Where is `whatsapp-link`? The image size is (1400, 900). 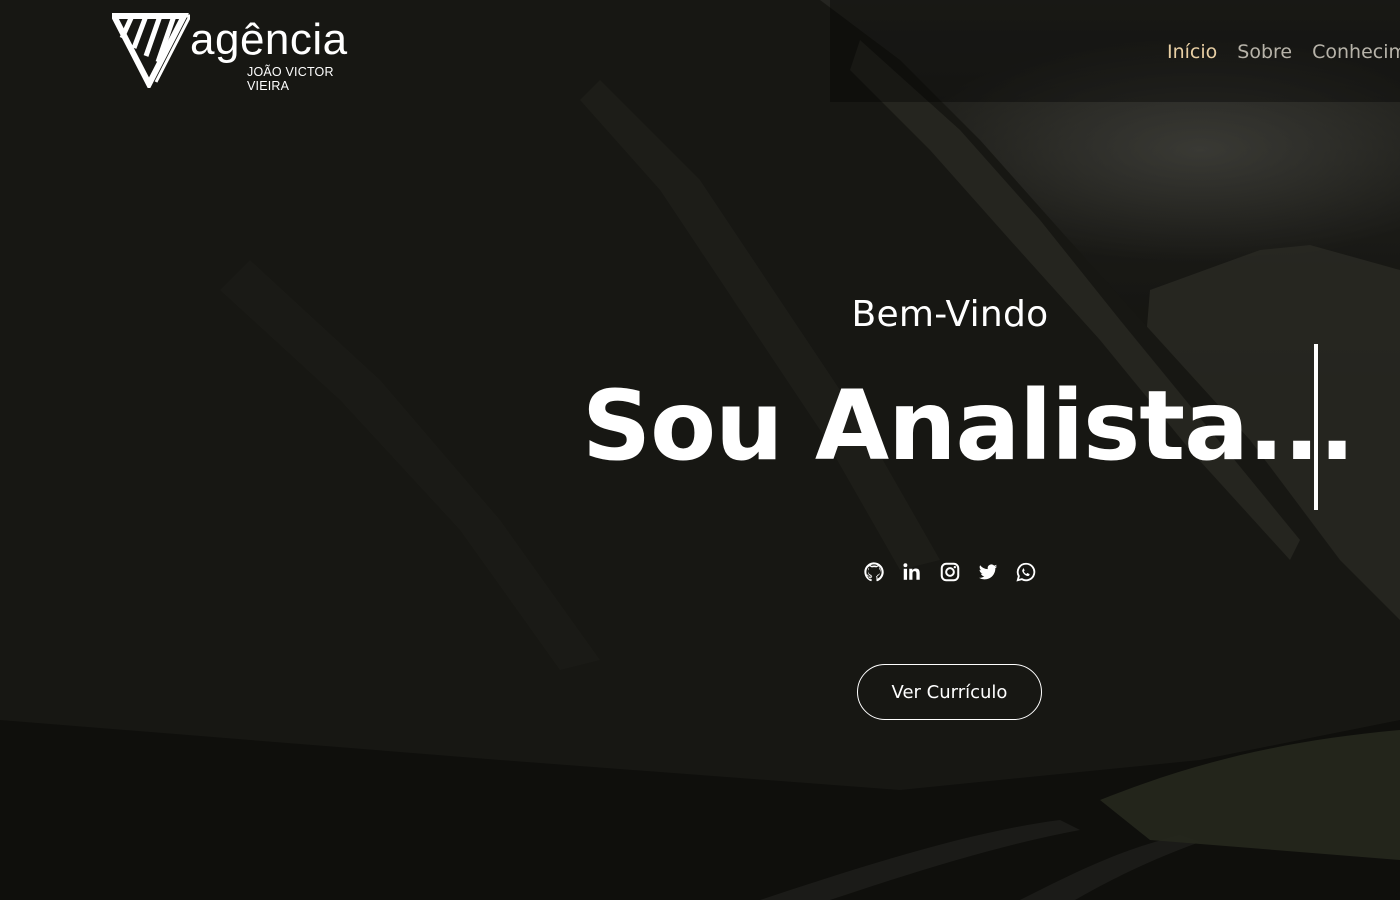
whatsapp-link is located at coordinates (1026, 572).